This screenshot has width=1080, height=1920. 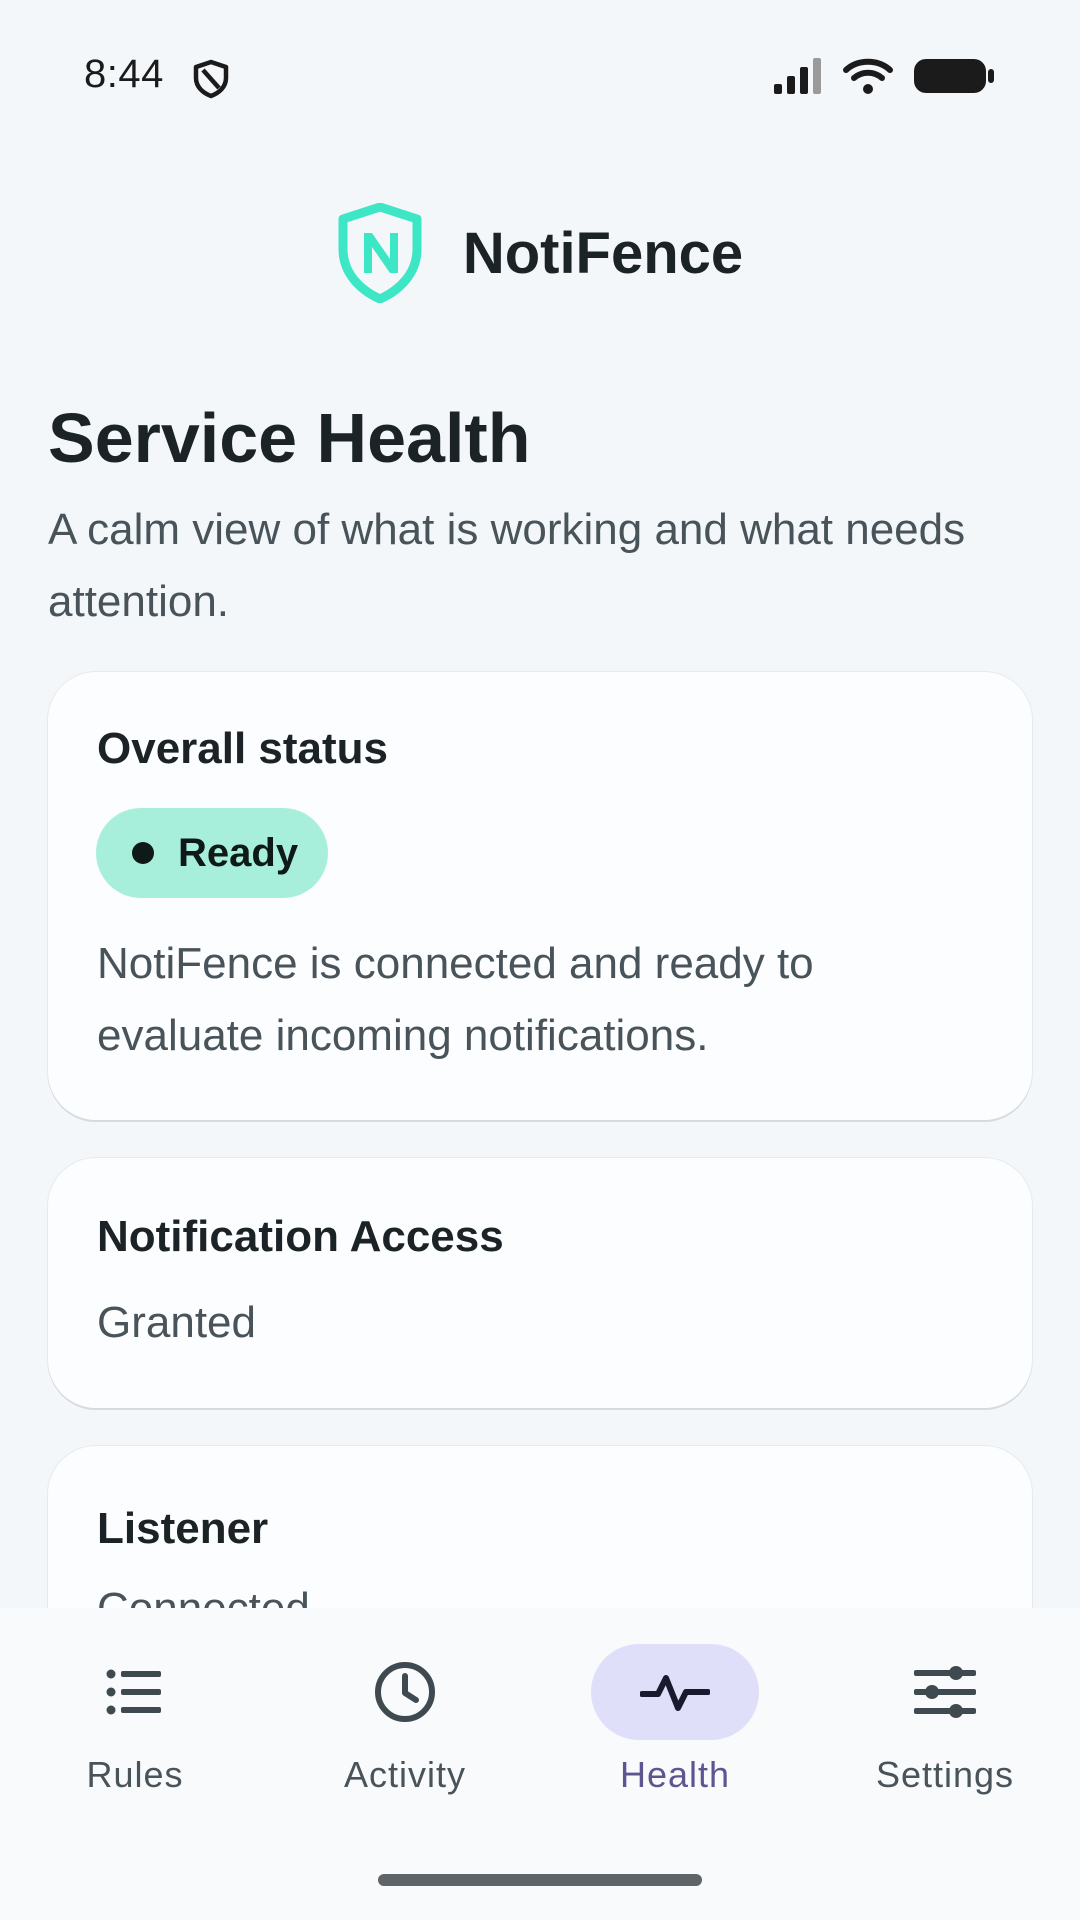 What do you see at coordinates (603, 253) in the screenshot?
I see `app-title: NotiFence` at bounding box center [603, 253].